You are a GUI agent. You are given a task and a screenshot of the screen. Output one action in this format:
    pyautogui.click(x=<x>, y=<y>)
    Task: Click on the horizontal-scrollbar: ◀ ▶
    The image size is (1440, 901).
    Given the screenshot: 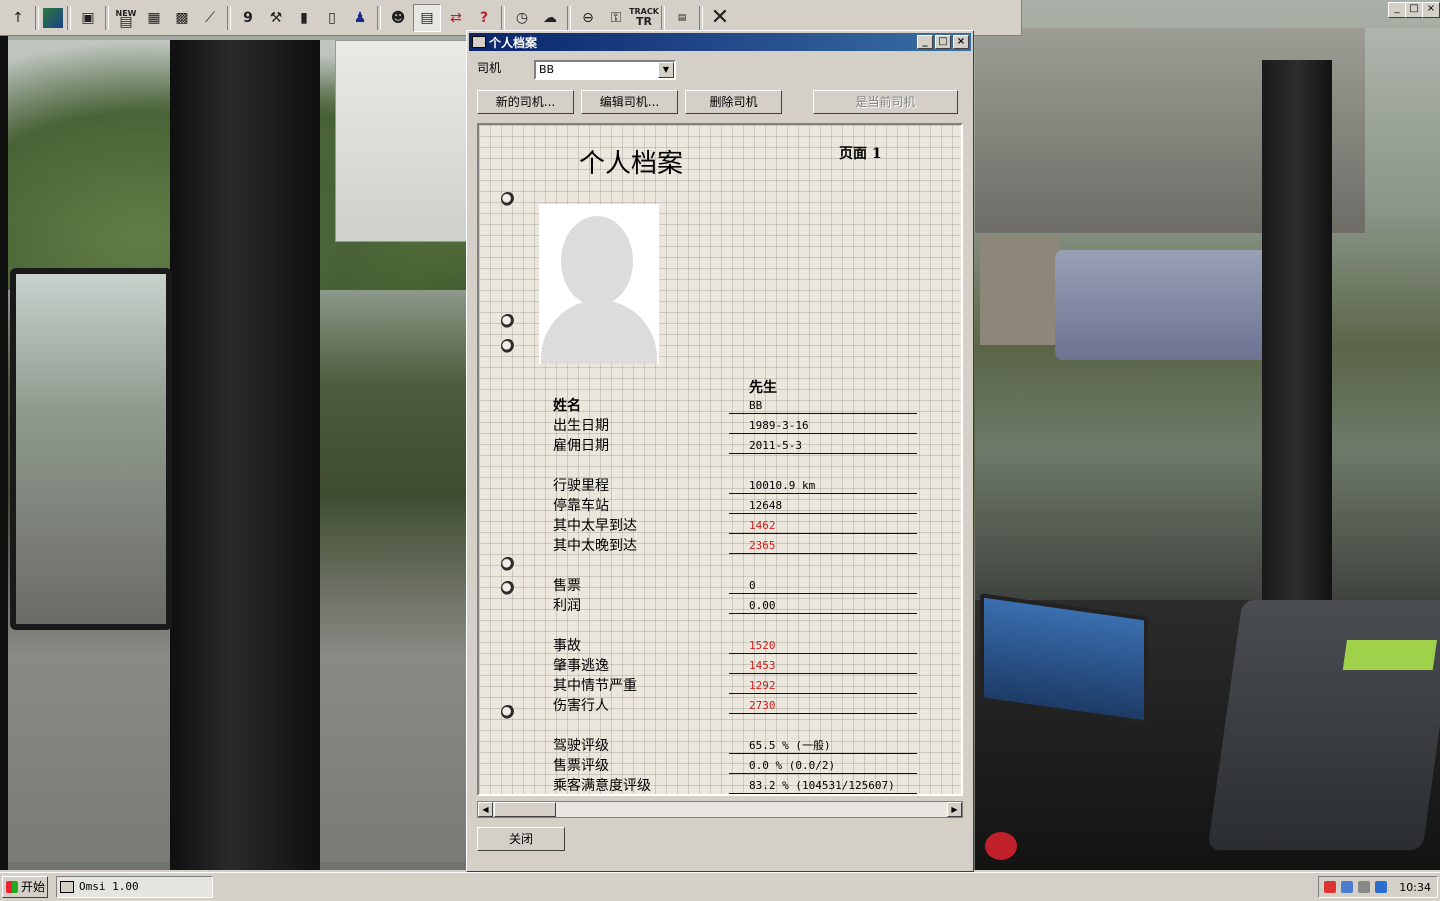 What is the action you would take?
    pyautogui.click(x=720, y=809)
    